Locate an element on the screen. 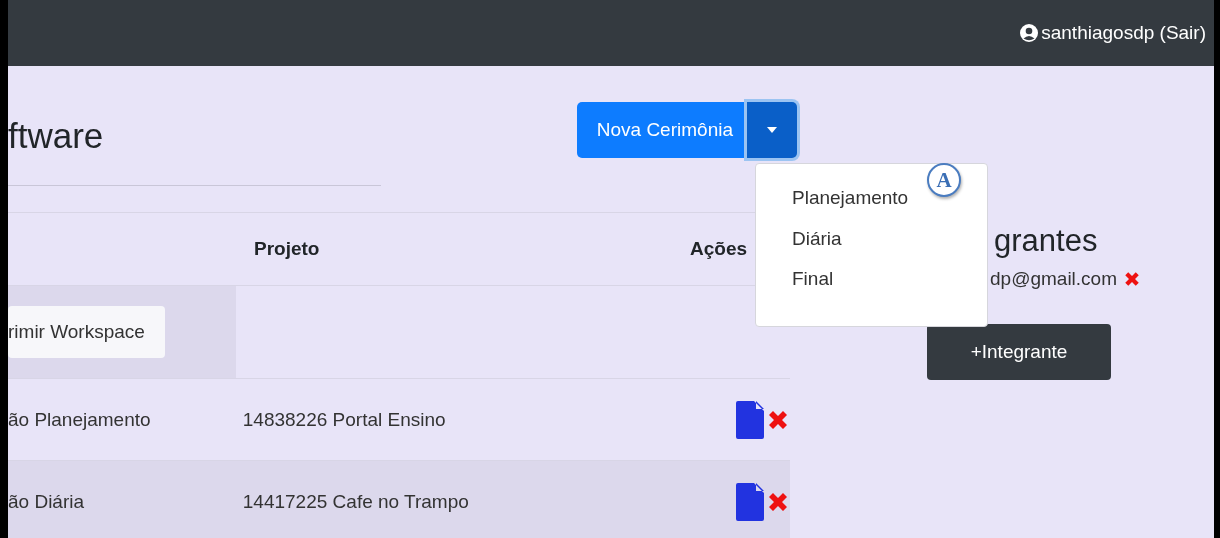 The height and width of the screenshot is (538, 1220). menu-item: Diária is located at coordinates (871, 239).